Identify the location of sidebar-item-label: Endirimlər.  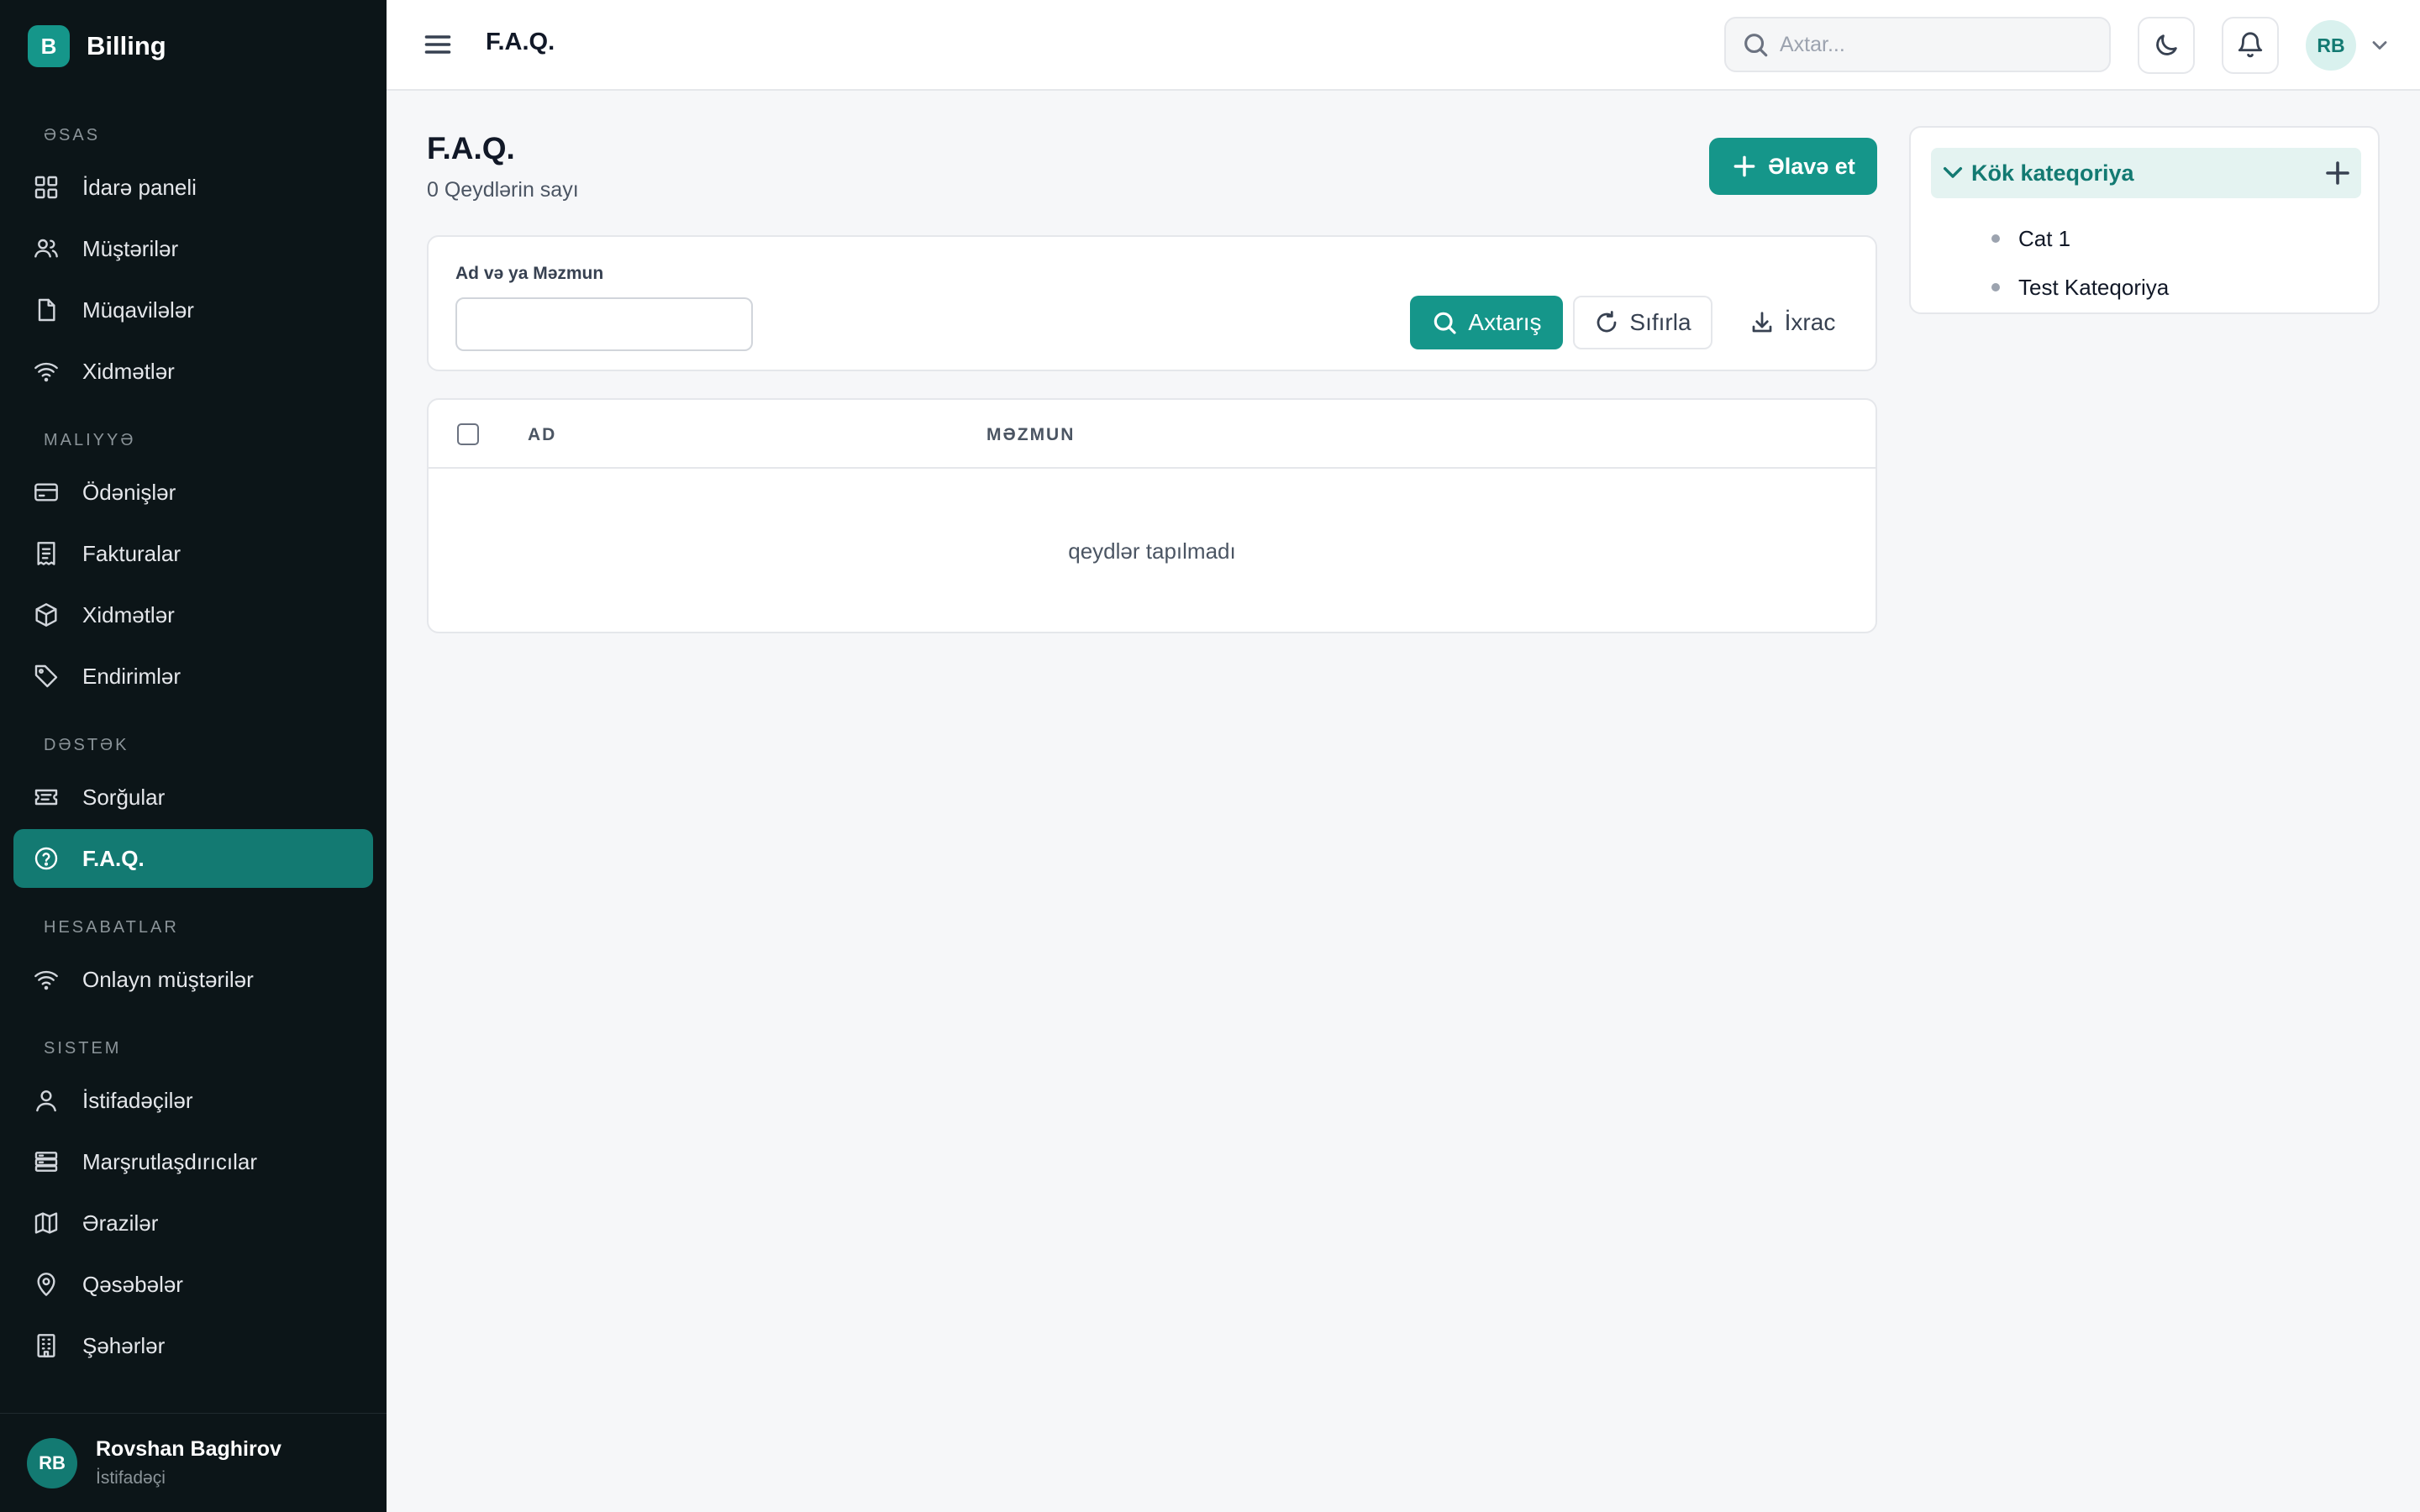
(132, 676).